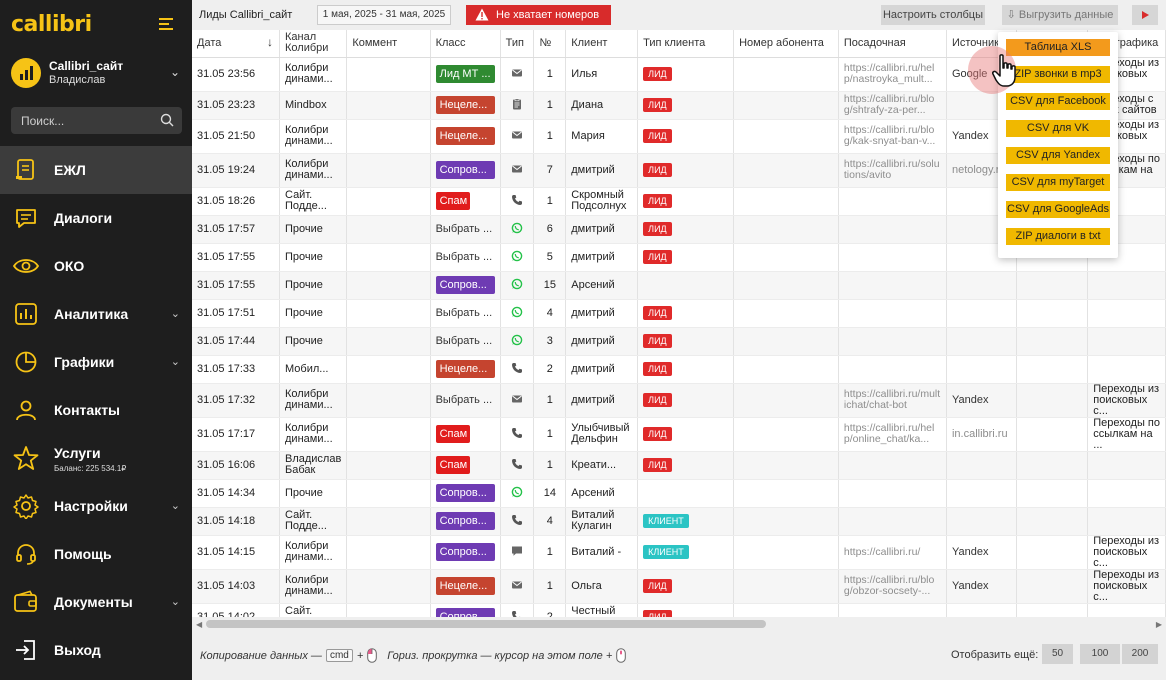 The height and width of the screenshot is (680, 1166). Describe the element at coordinates (1058, 101) in the screenshot. I see `export-csv-facebook: CSV для Facebook` at that location.